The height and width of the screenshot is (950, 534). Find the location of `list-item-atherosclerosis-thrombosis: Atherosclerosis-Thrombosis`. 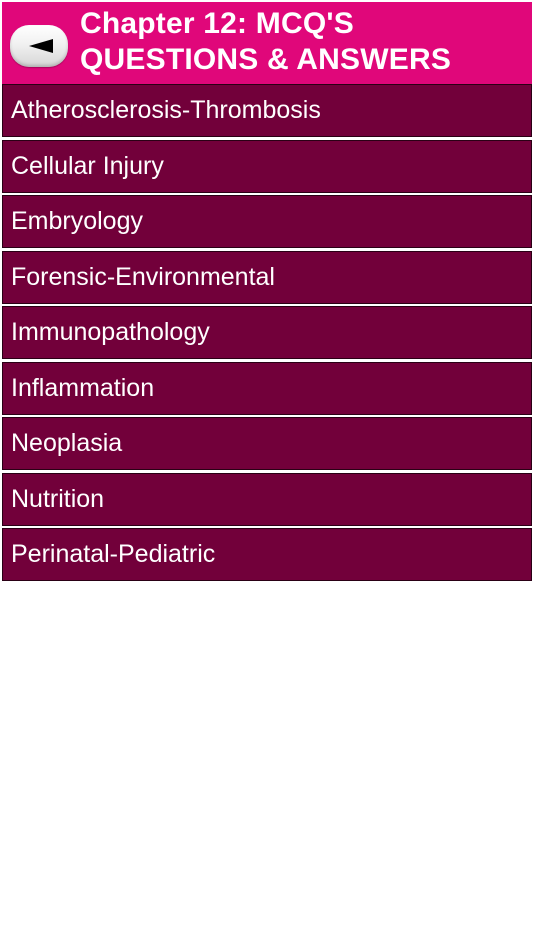

list-item-atherosclerosis-thrombosis: Atherosclerosis-Thrombosis is located at coordinates (267, 110).